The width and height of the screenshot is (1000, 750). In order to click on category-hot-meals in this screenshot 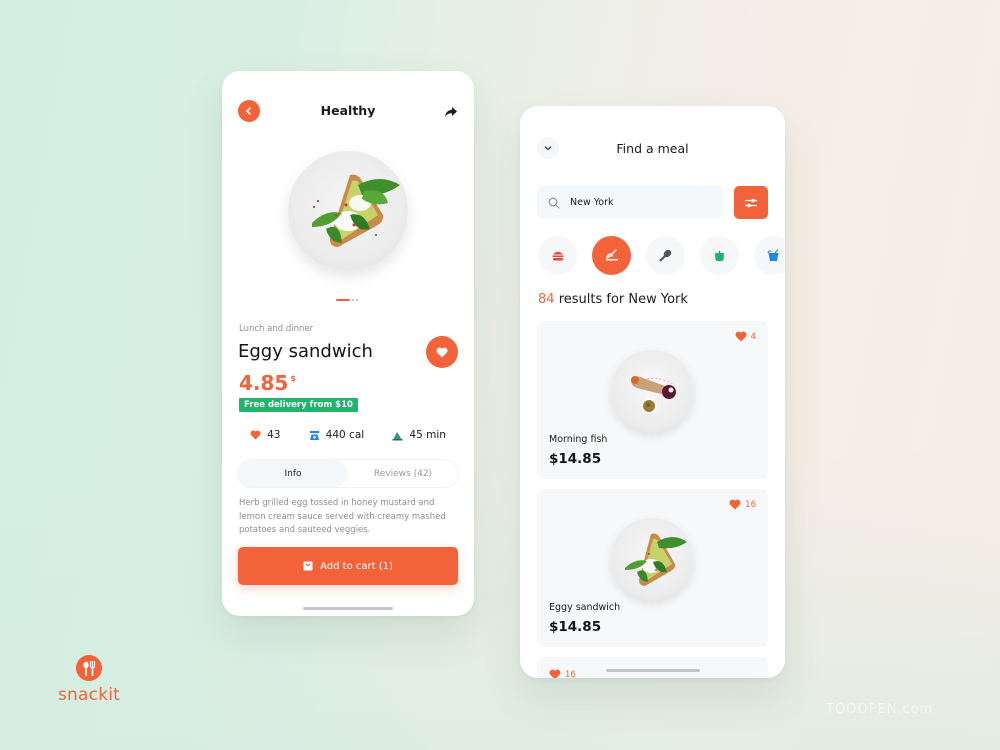, I will do `click(611, 255)`.